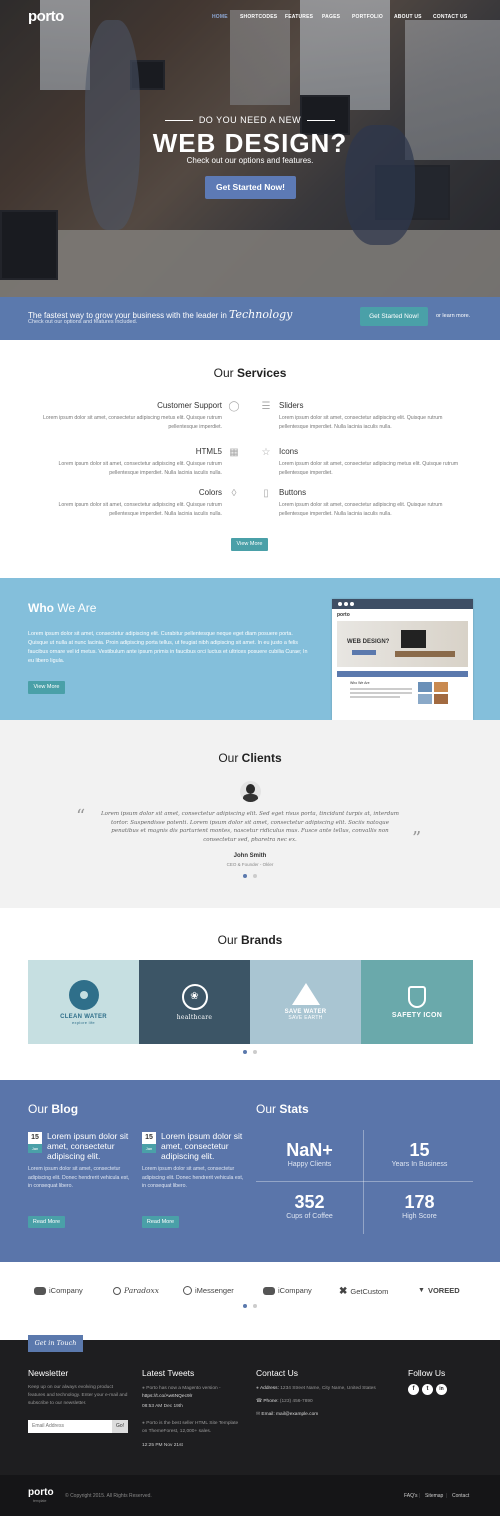 The width and height of the screenshot is (500, 1516). Describe the element at coordinates (41, 1492) in the screenshot. I see `footer-logo: porto` at that location.